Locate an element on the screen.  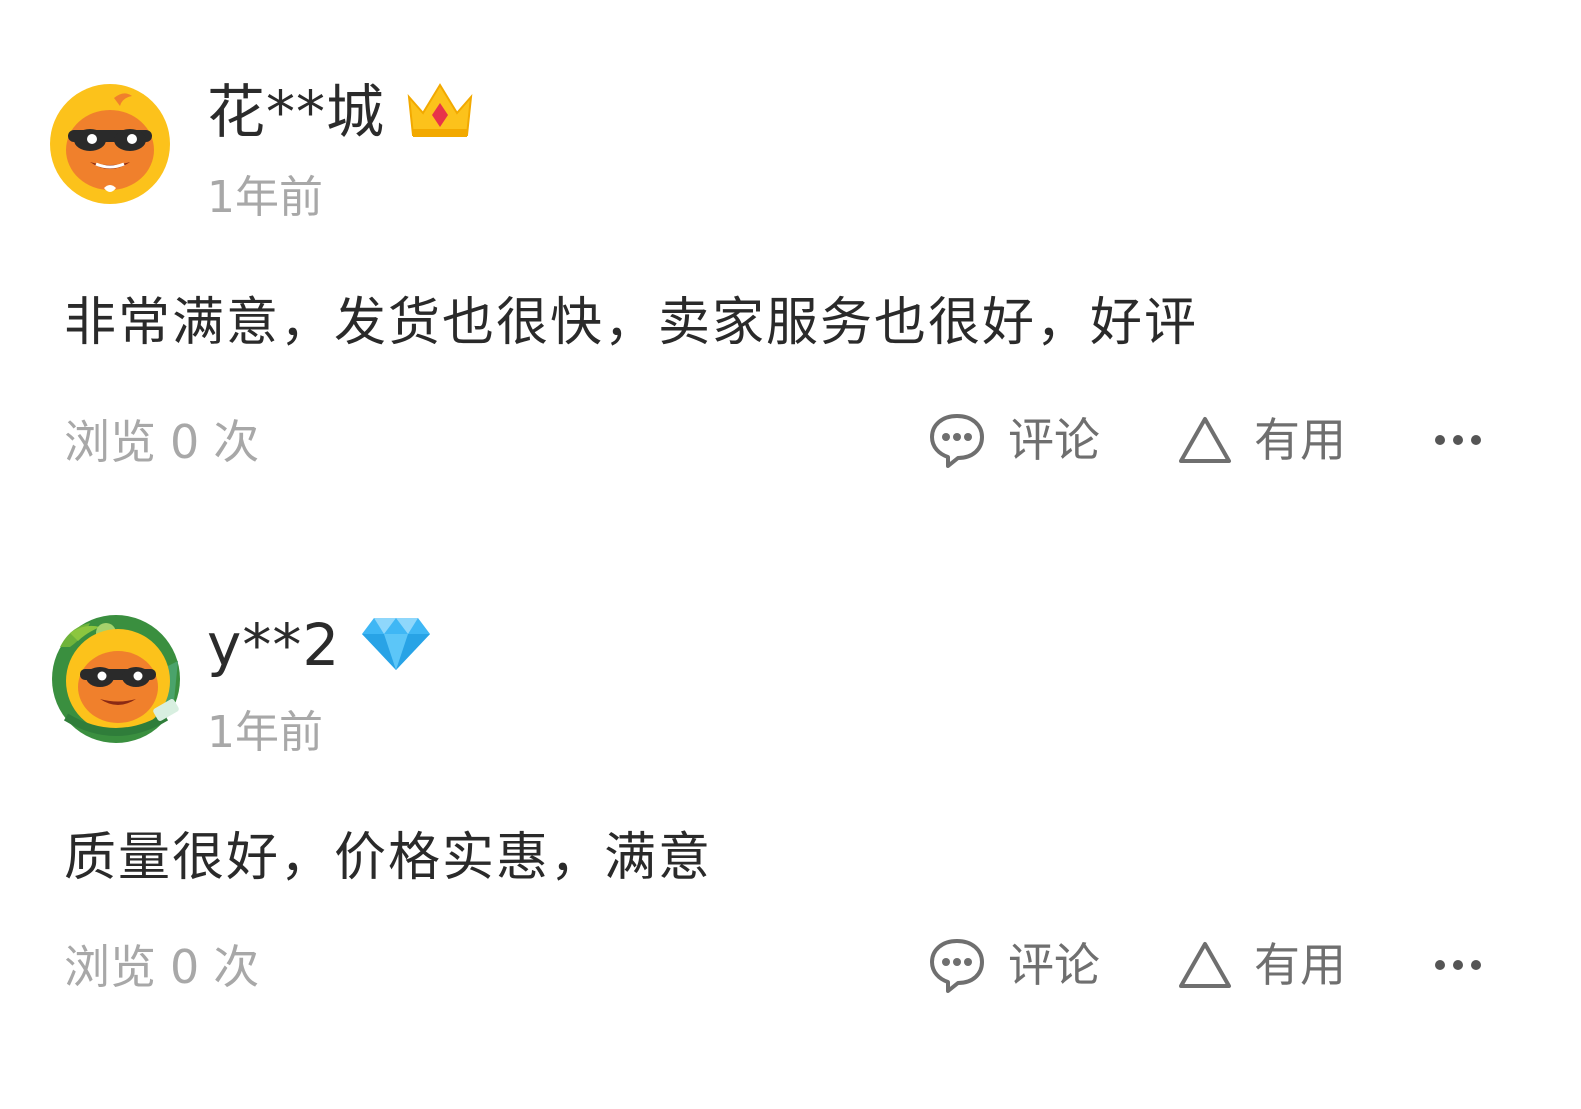
diamond-icon is located at coordinates (396, 645).